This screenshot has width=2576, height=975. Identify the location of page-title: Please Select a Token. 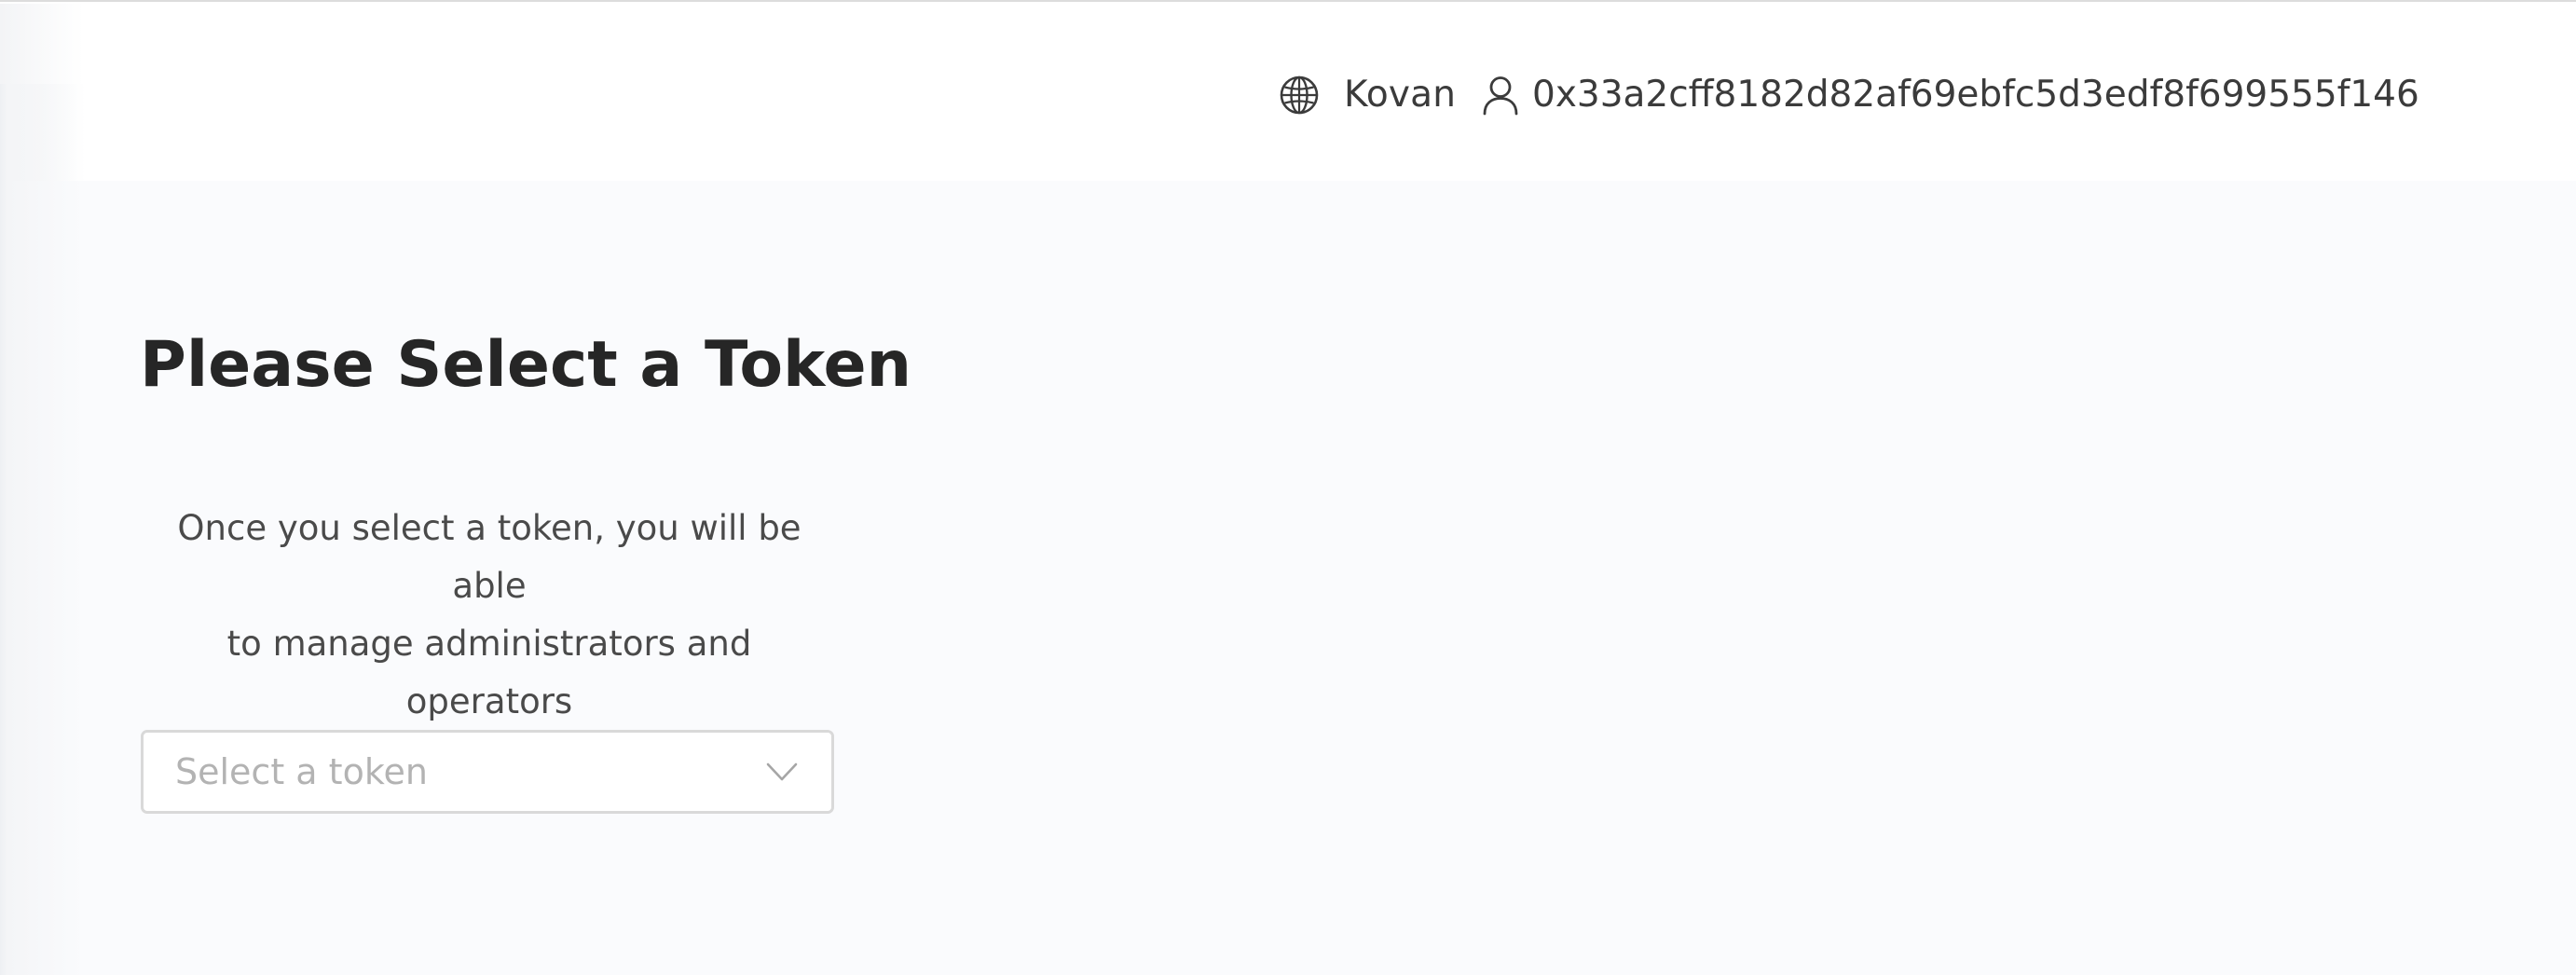
(525, 365).